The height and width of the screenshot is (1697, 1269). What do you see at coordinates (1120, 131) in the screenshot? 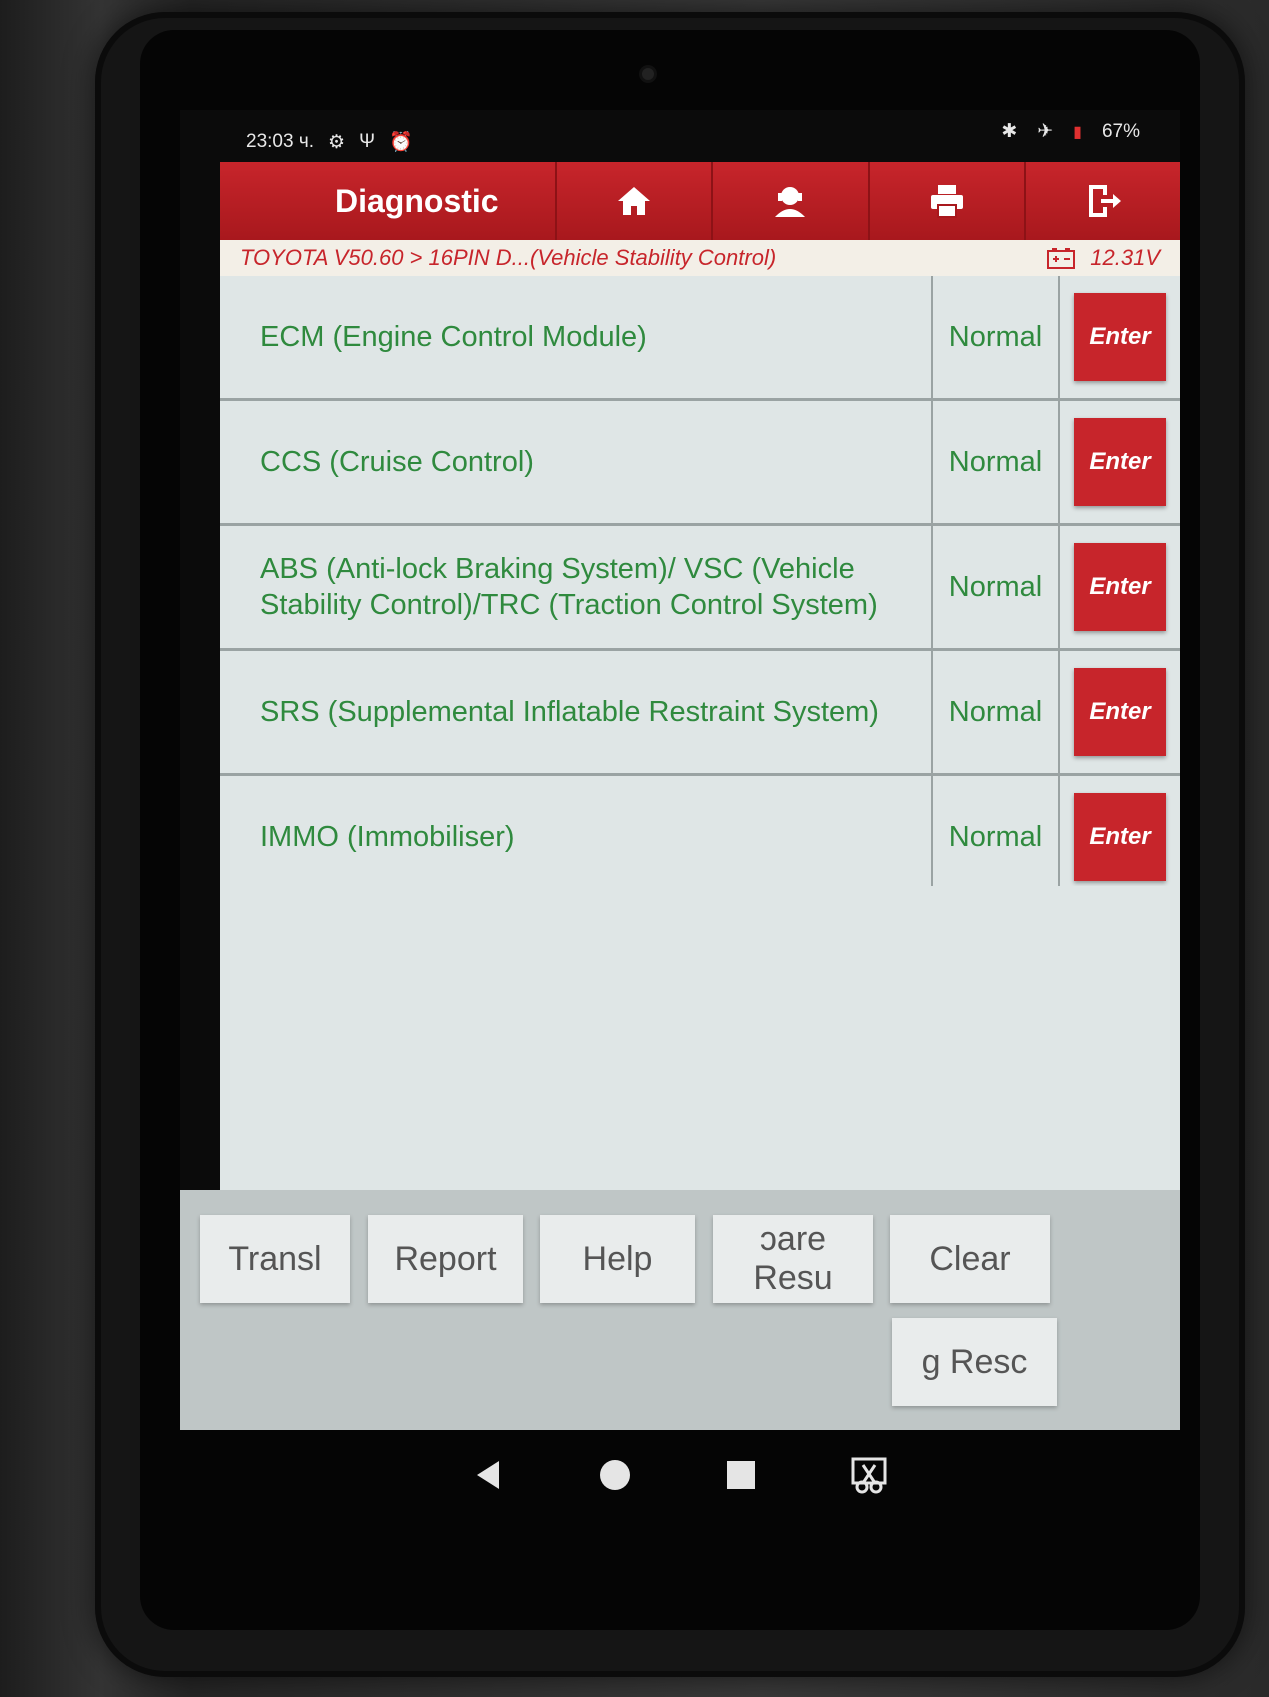
I see `battery-level: 67%` at bounding box center [1120, 131].